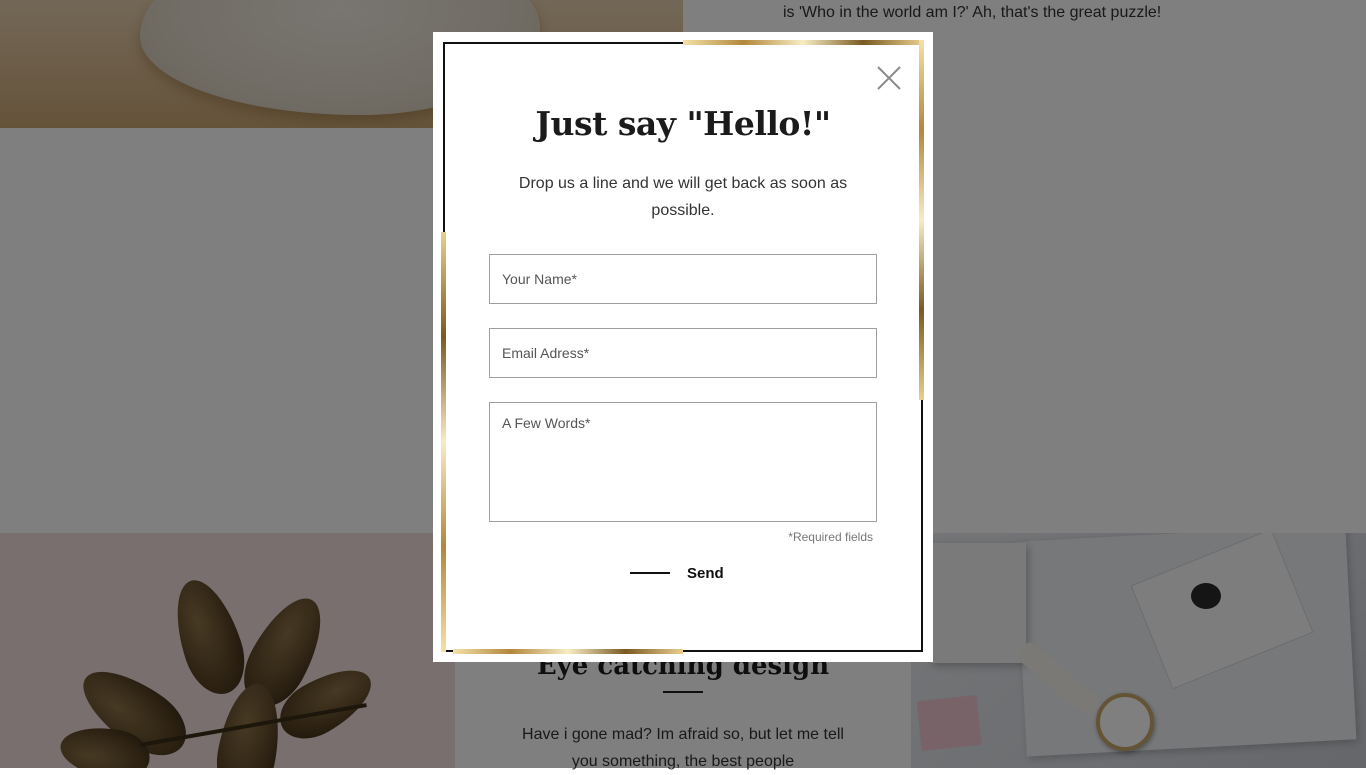 The height and width of the screenshot is (775, 1366). I want to click on name-placeholder: Your Name*, so click(539, 279).